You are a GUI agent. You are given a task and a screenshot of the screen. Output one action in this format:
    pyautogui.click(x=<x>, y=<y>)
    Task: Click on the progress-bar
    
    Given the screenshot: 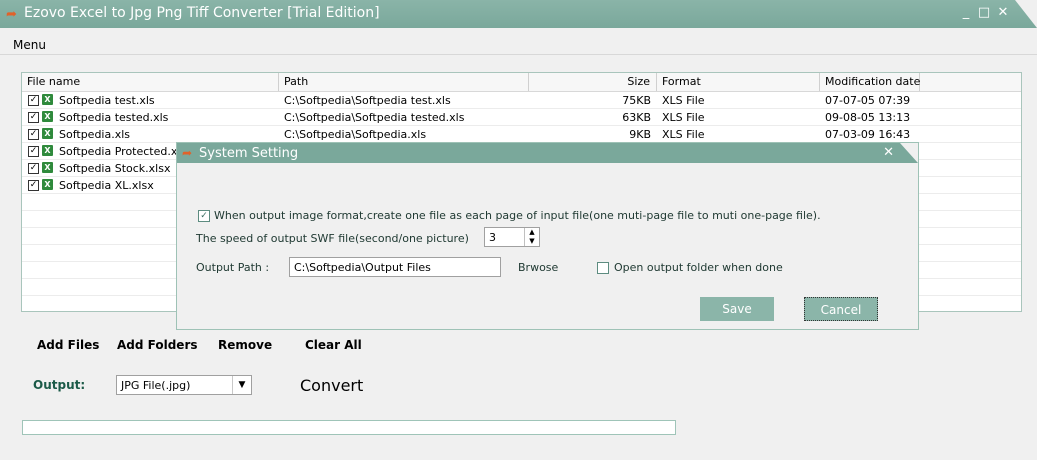 What is the action you would take?
    pyautogui.click(x=349, y=427)
    